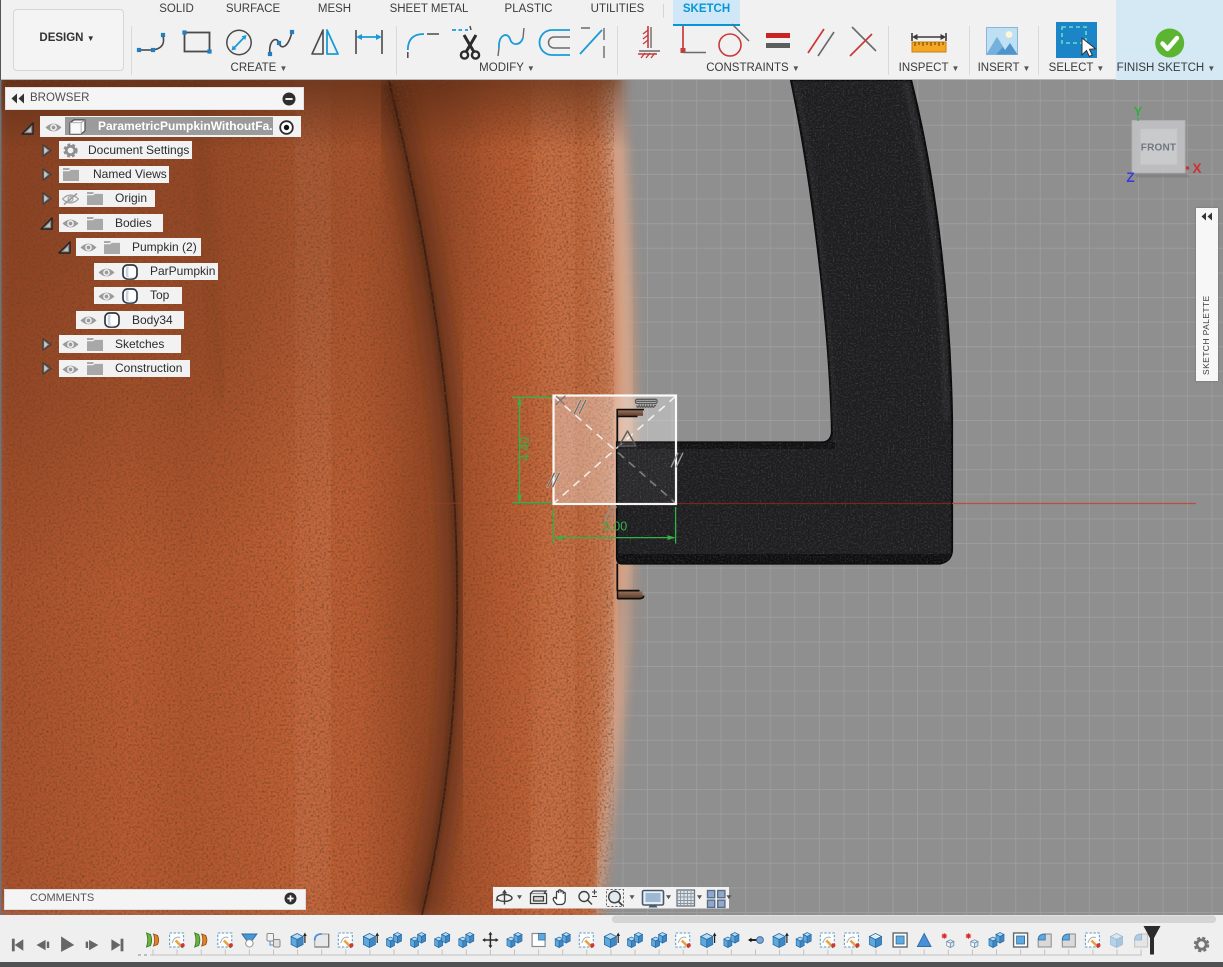 This screenshot has height=967, width=1223. Describe the element at coordinates (1196, 168) in the screenshot. I see `svg-text: X` at that location.